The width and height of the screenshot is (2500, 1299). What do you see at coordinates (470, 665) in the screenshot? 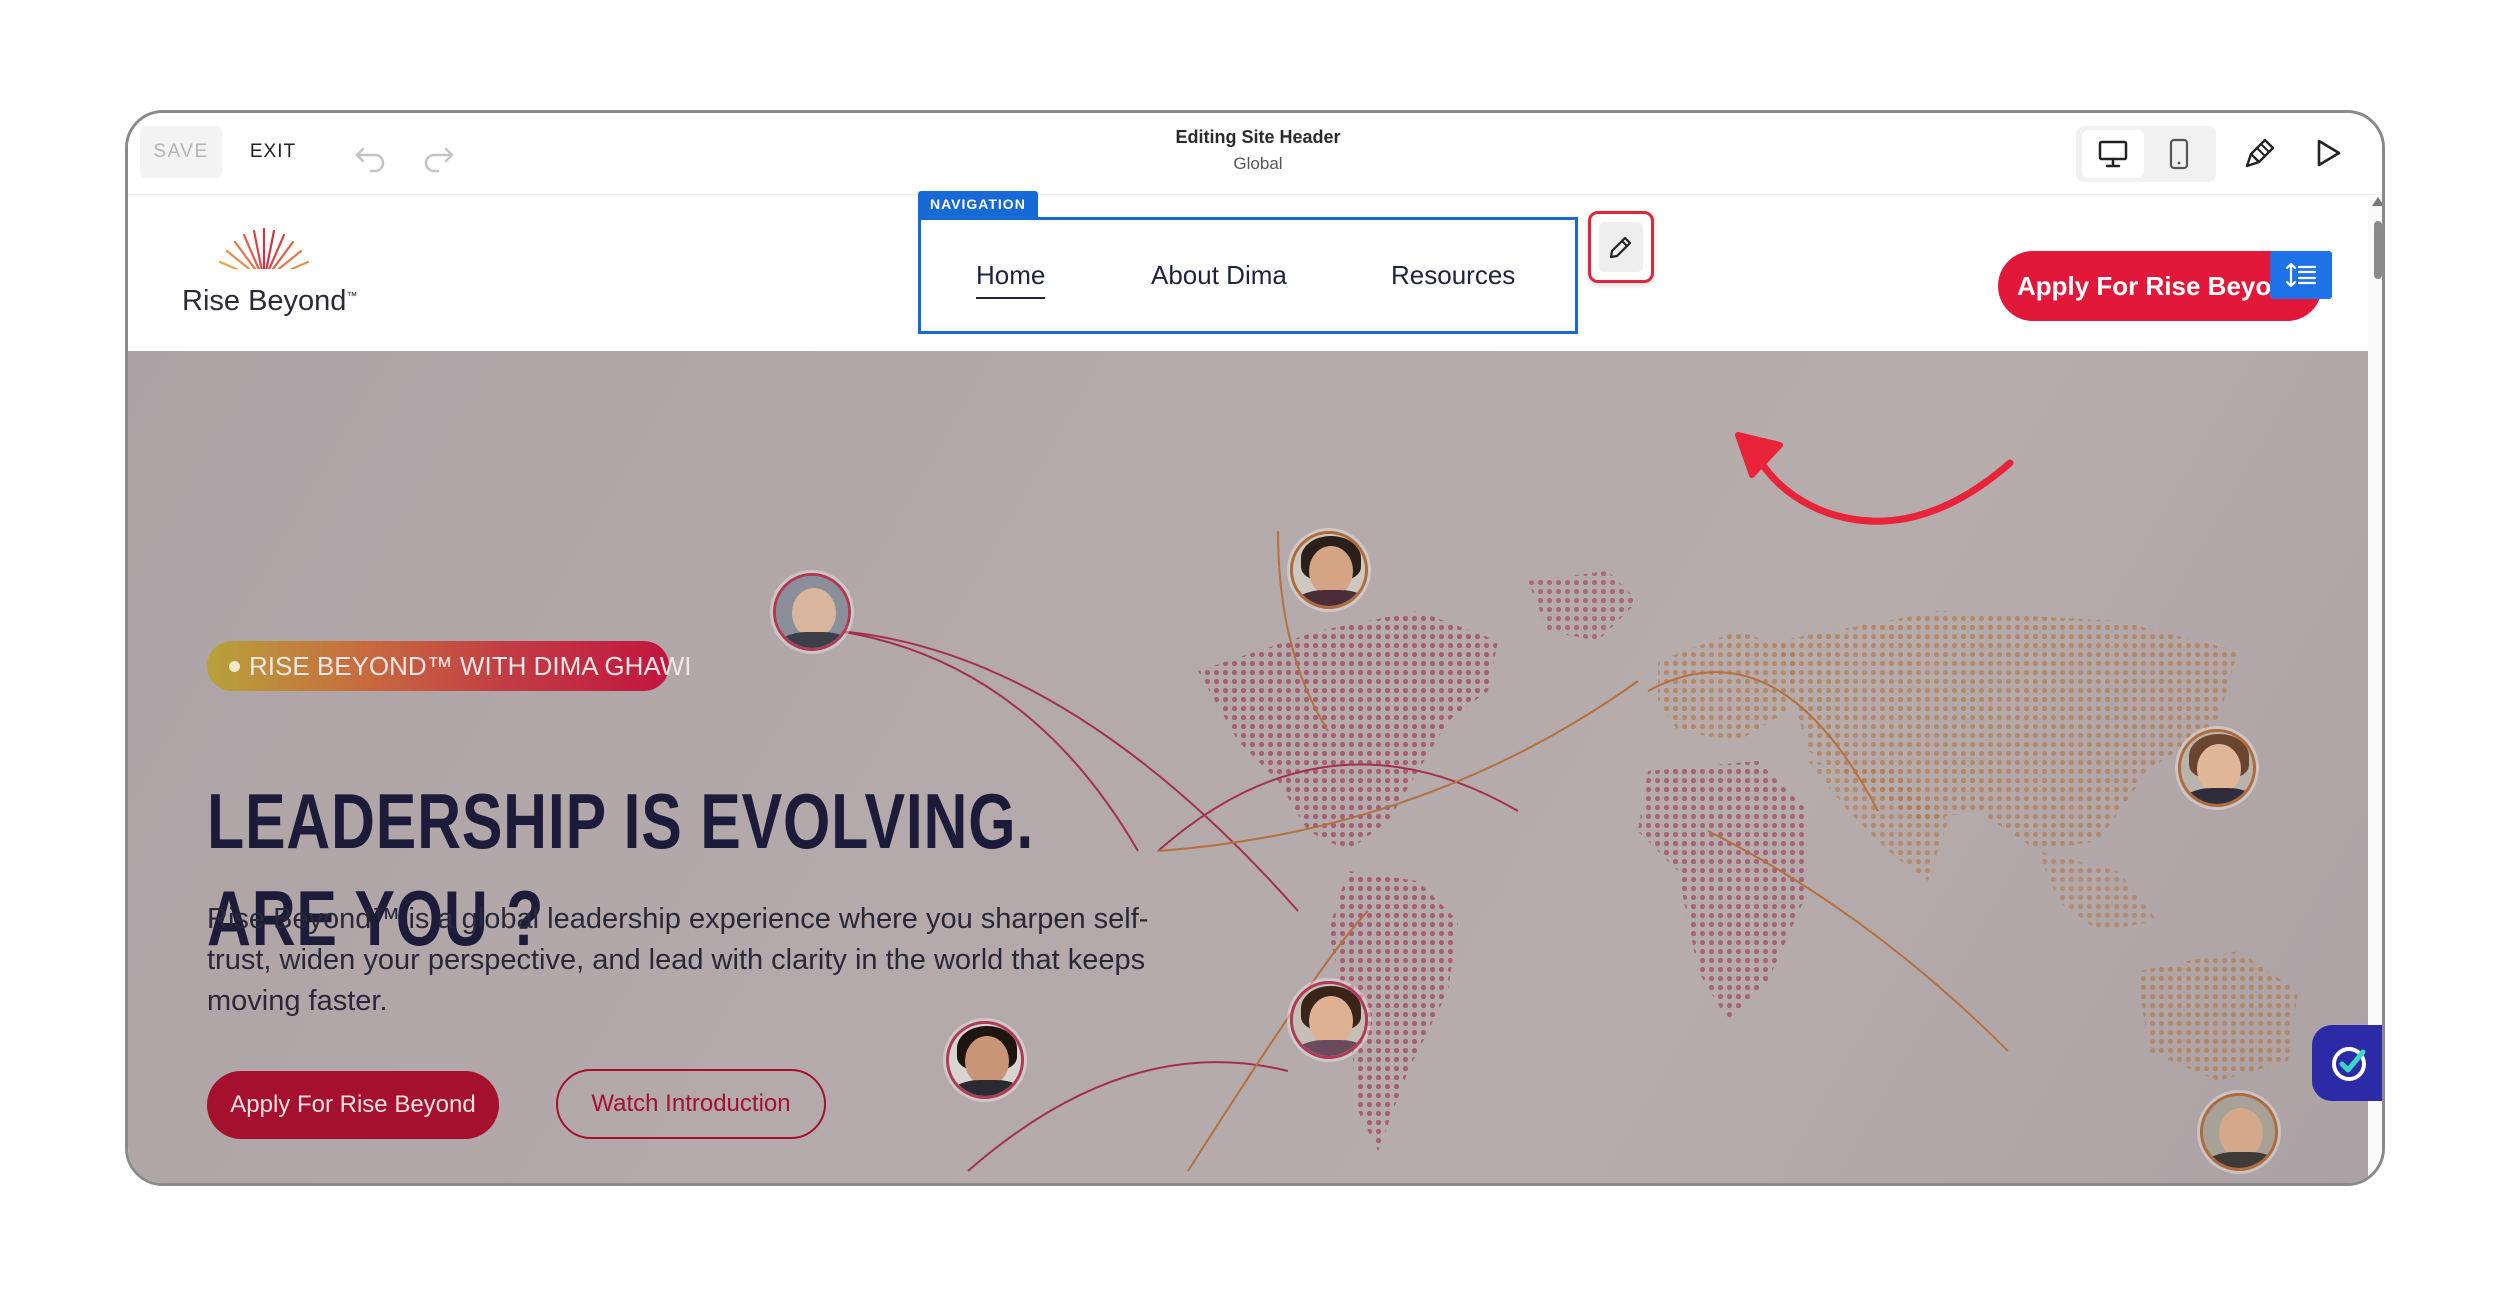
I see `hero-tagline: RISE BEYOND™ WITH DIMA GHAWI` at bounding box center [470, 665].